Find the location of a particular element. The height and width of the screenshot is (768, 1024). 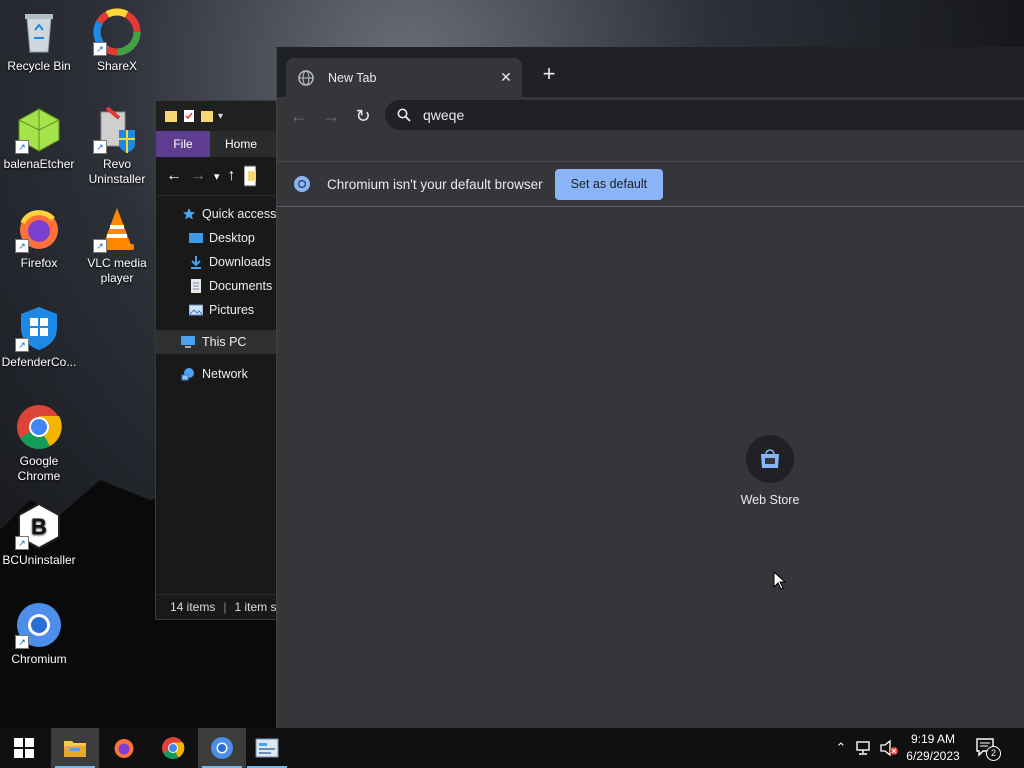

document-icon is located at coordinates (196, 286).